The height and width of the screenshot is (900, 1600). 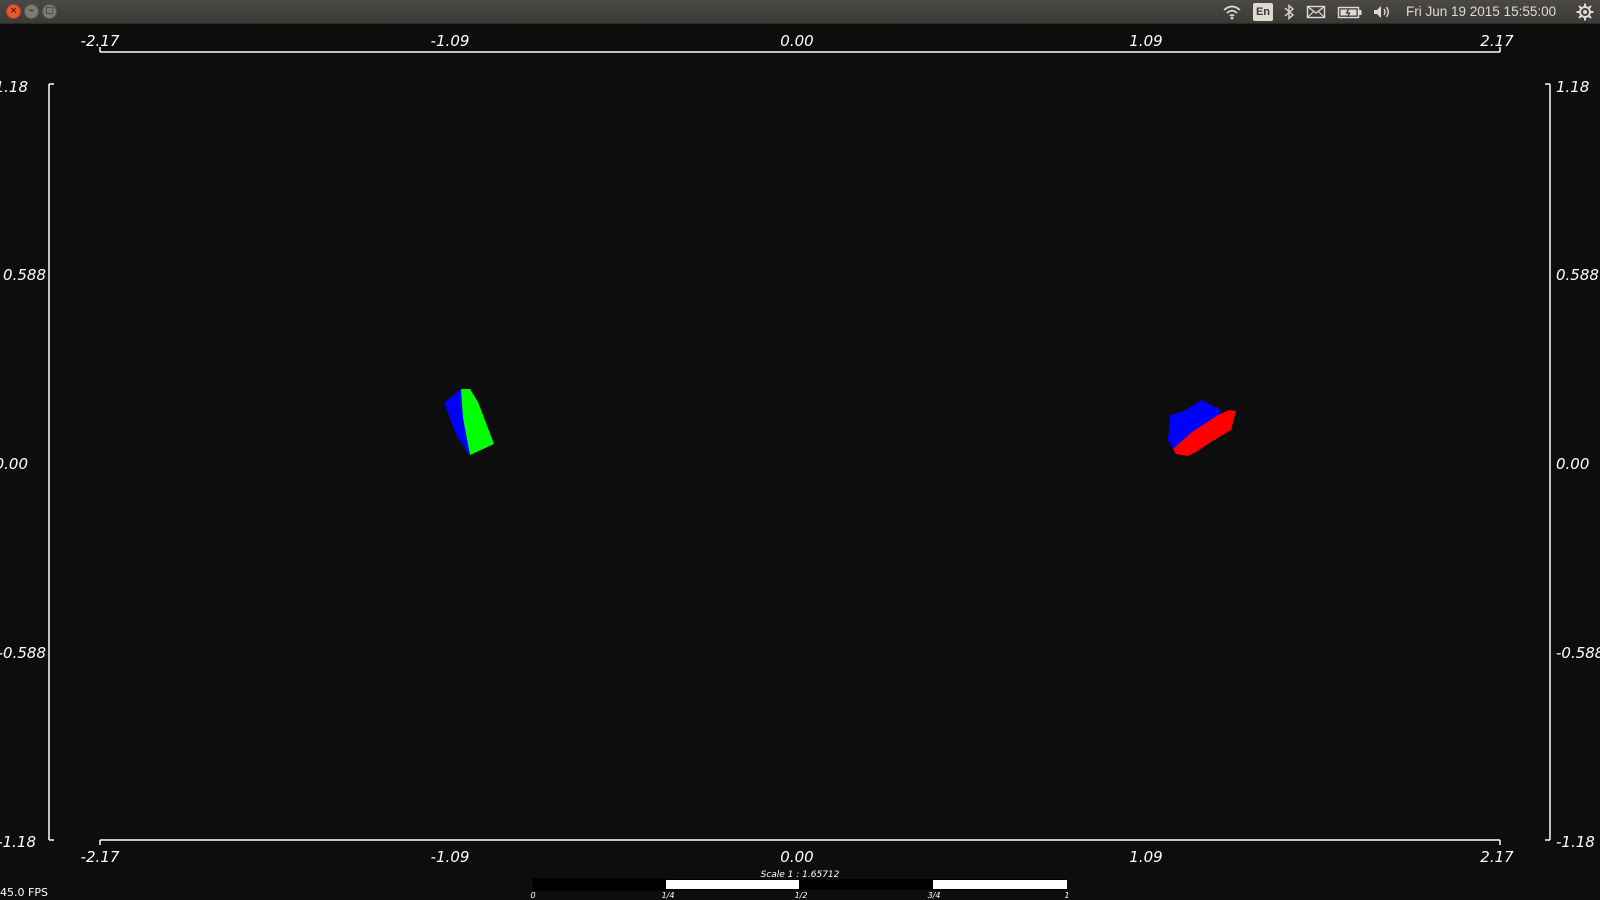 I want to click on scale-bar: Scale 1 : 1.65712 0 1/4 1/2 3/4 1, so click(x=799, y=885).